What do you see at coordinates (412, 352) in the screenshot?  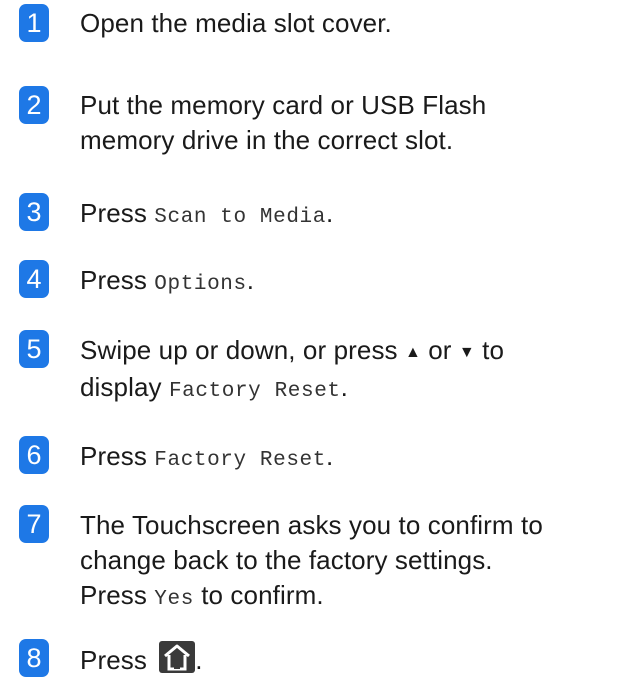 I see `up-arrow-icon: ▲` at bounding box center [412, 352].